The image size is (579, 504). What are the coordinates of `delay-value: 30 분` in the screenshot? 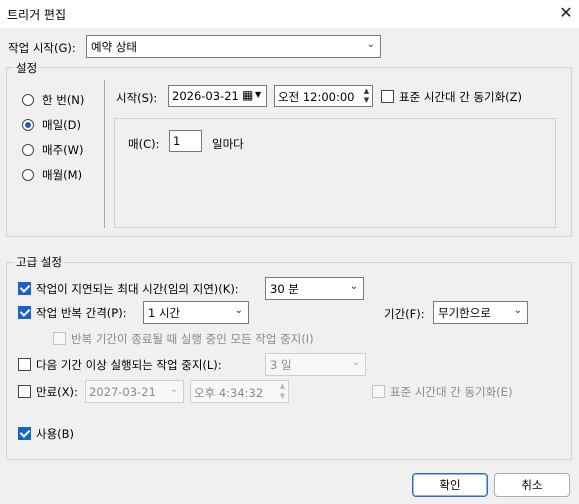 It's located at (284, 289).